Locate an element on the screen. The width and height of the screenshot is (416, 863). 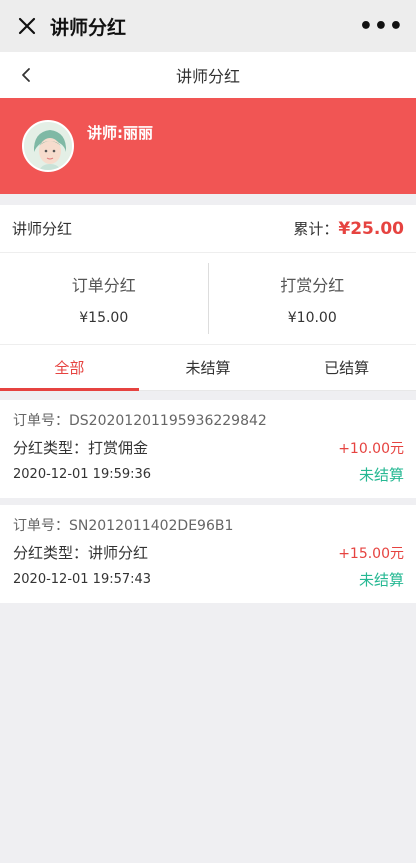
dividend-type-value: 讲师分红 is located at coordinates (118, 553).